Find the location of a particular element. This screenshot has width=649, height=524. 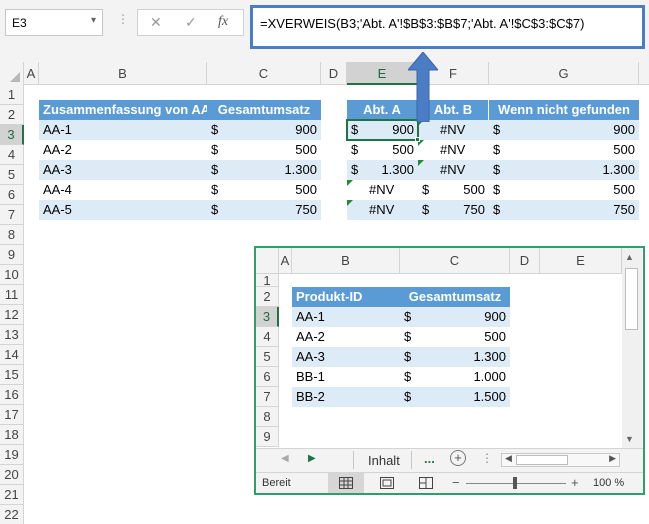

row-header-9: 9 is located at coordinates (12, 255).